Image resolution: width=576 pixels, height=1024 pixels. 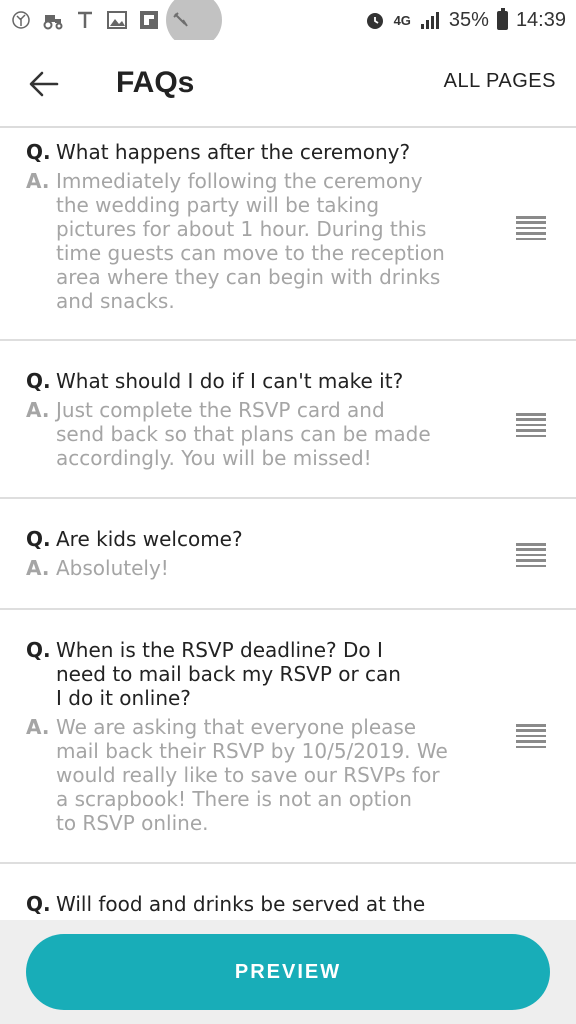 What do you see at coordinates (85, 20) in the screenshot?
I see `t-icon` at bounding box center [85, 20].